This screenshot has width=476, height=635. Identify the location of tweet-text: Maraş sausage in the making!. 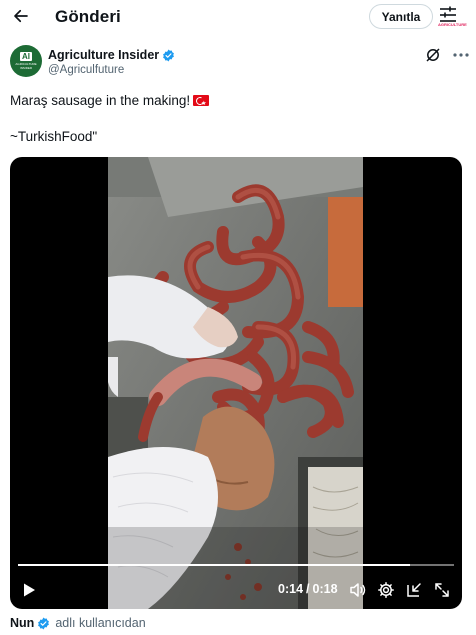
(235, 102).